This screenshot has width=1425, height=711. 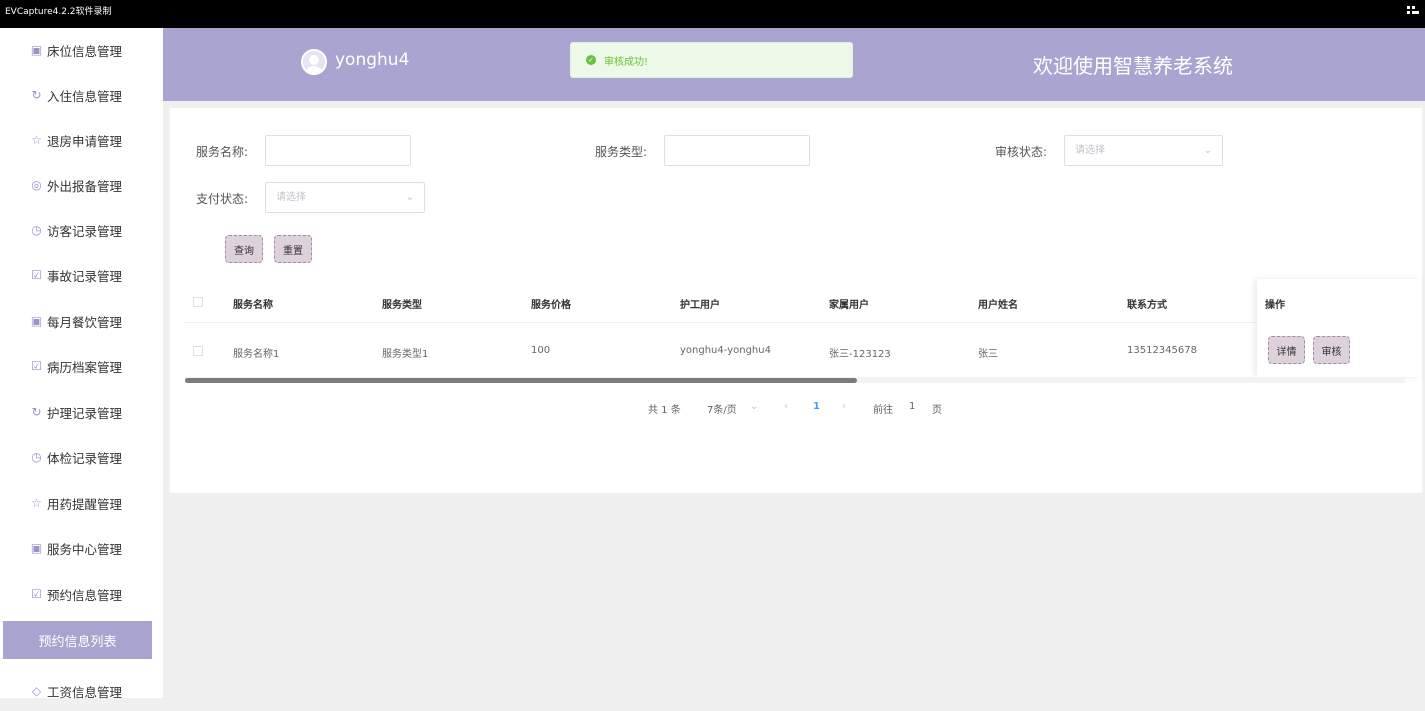 What do you see at coordinates (1286, 350) in the screenshot?
I see `detail-button: 详情` at bounding box center [1286, 350].